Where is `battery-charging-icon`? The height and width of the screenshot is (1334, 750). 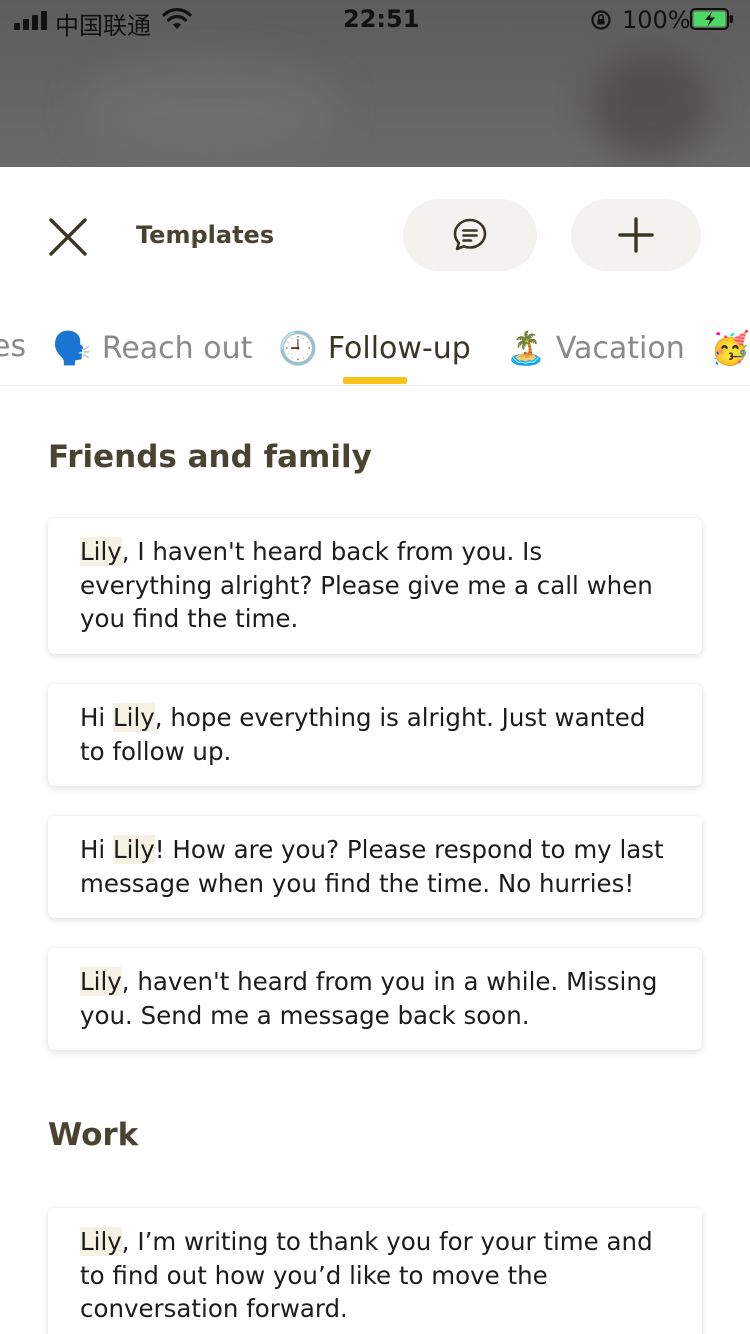
battery-charging-icon is located at coordinates (711, 19).